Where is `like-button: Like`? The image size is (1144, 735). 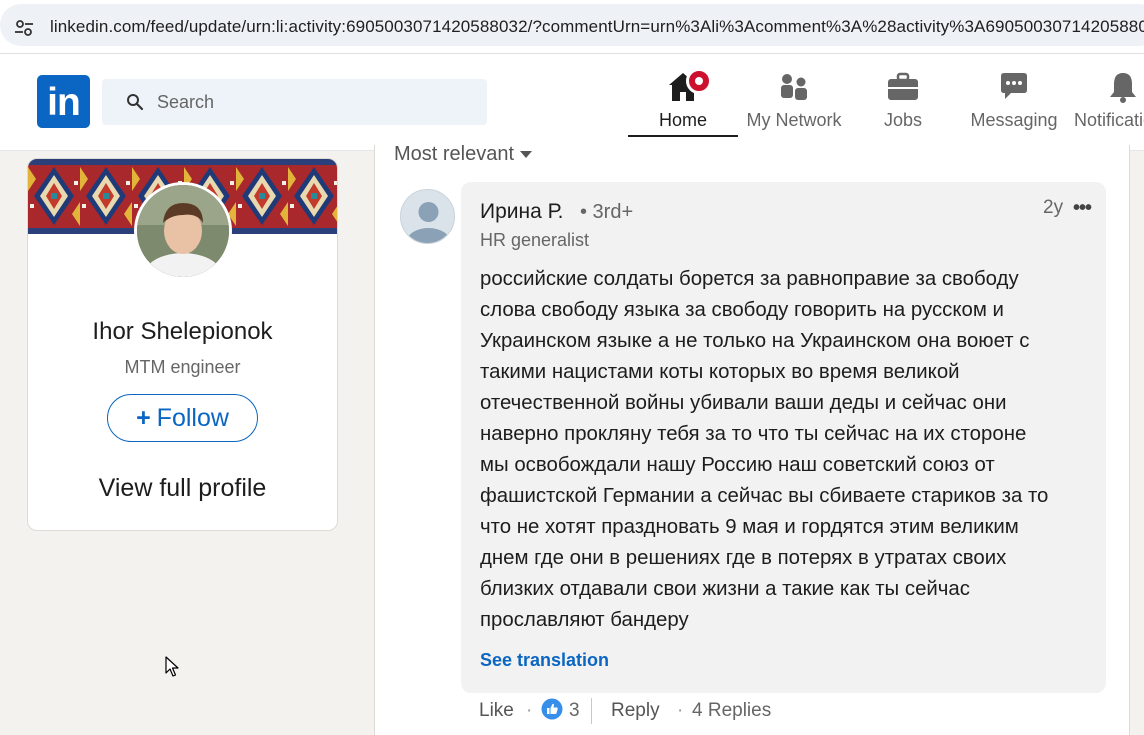
like-button: Like is located at coordinates (496, 711).